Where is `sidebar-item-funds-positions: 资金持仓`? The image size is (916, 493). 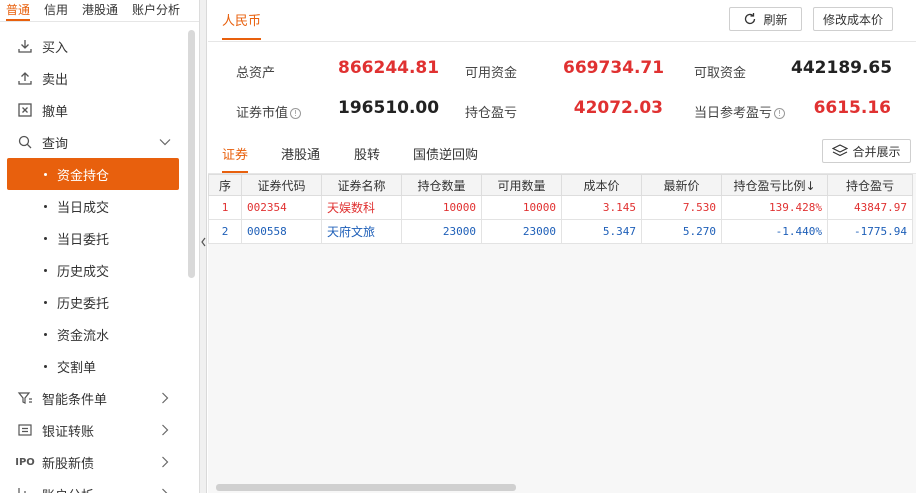
sidebar-item-funds-positions: 资金持仓 is located at coordinates (93, 174).